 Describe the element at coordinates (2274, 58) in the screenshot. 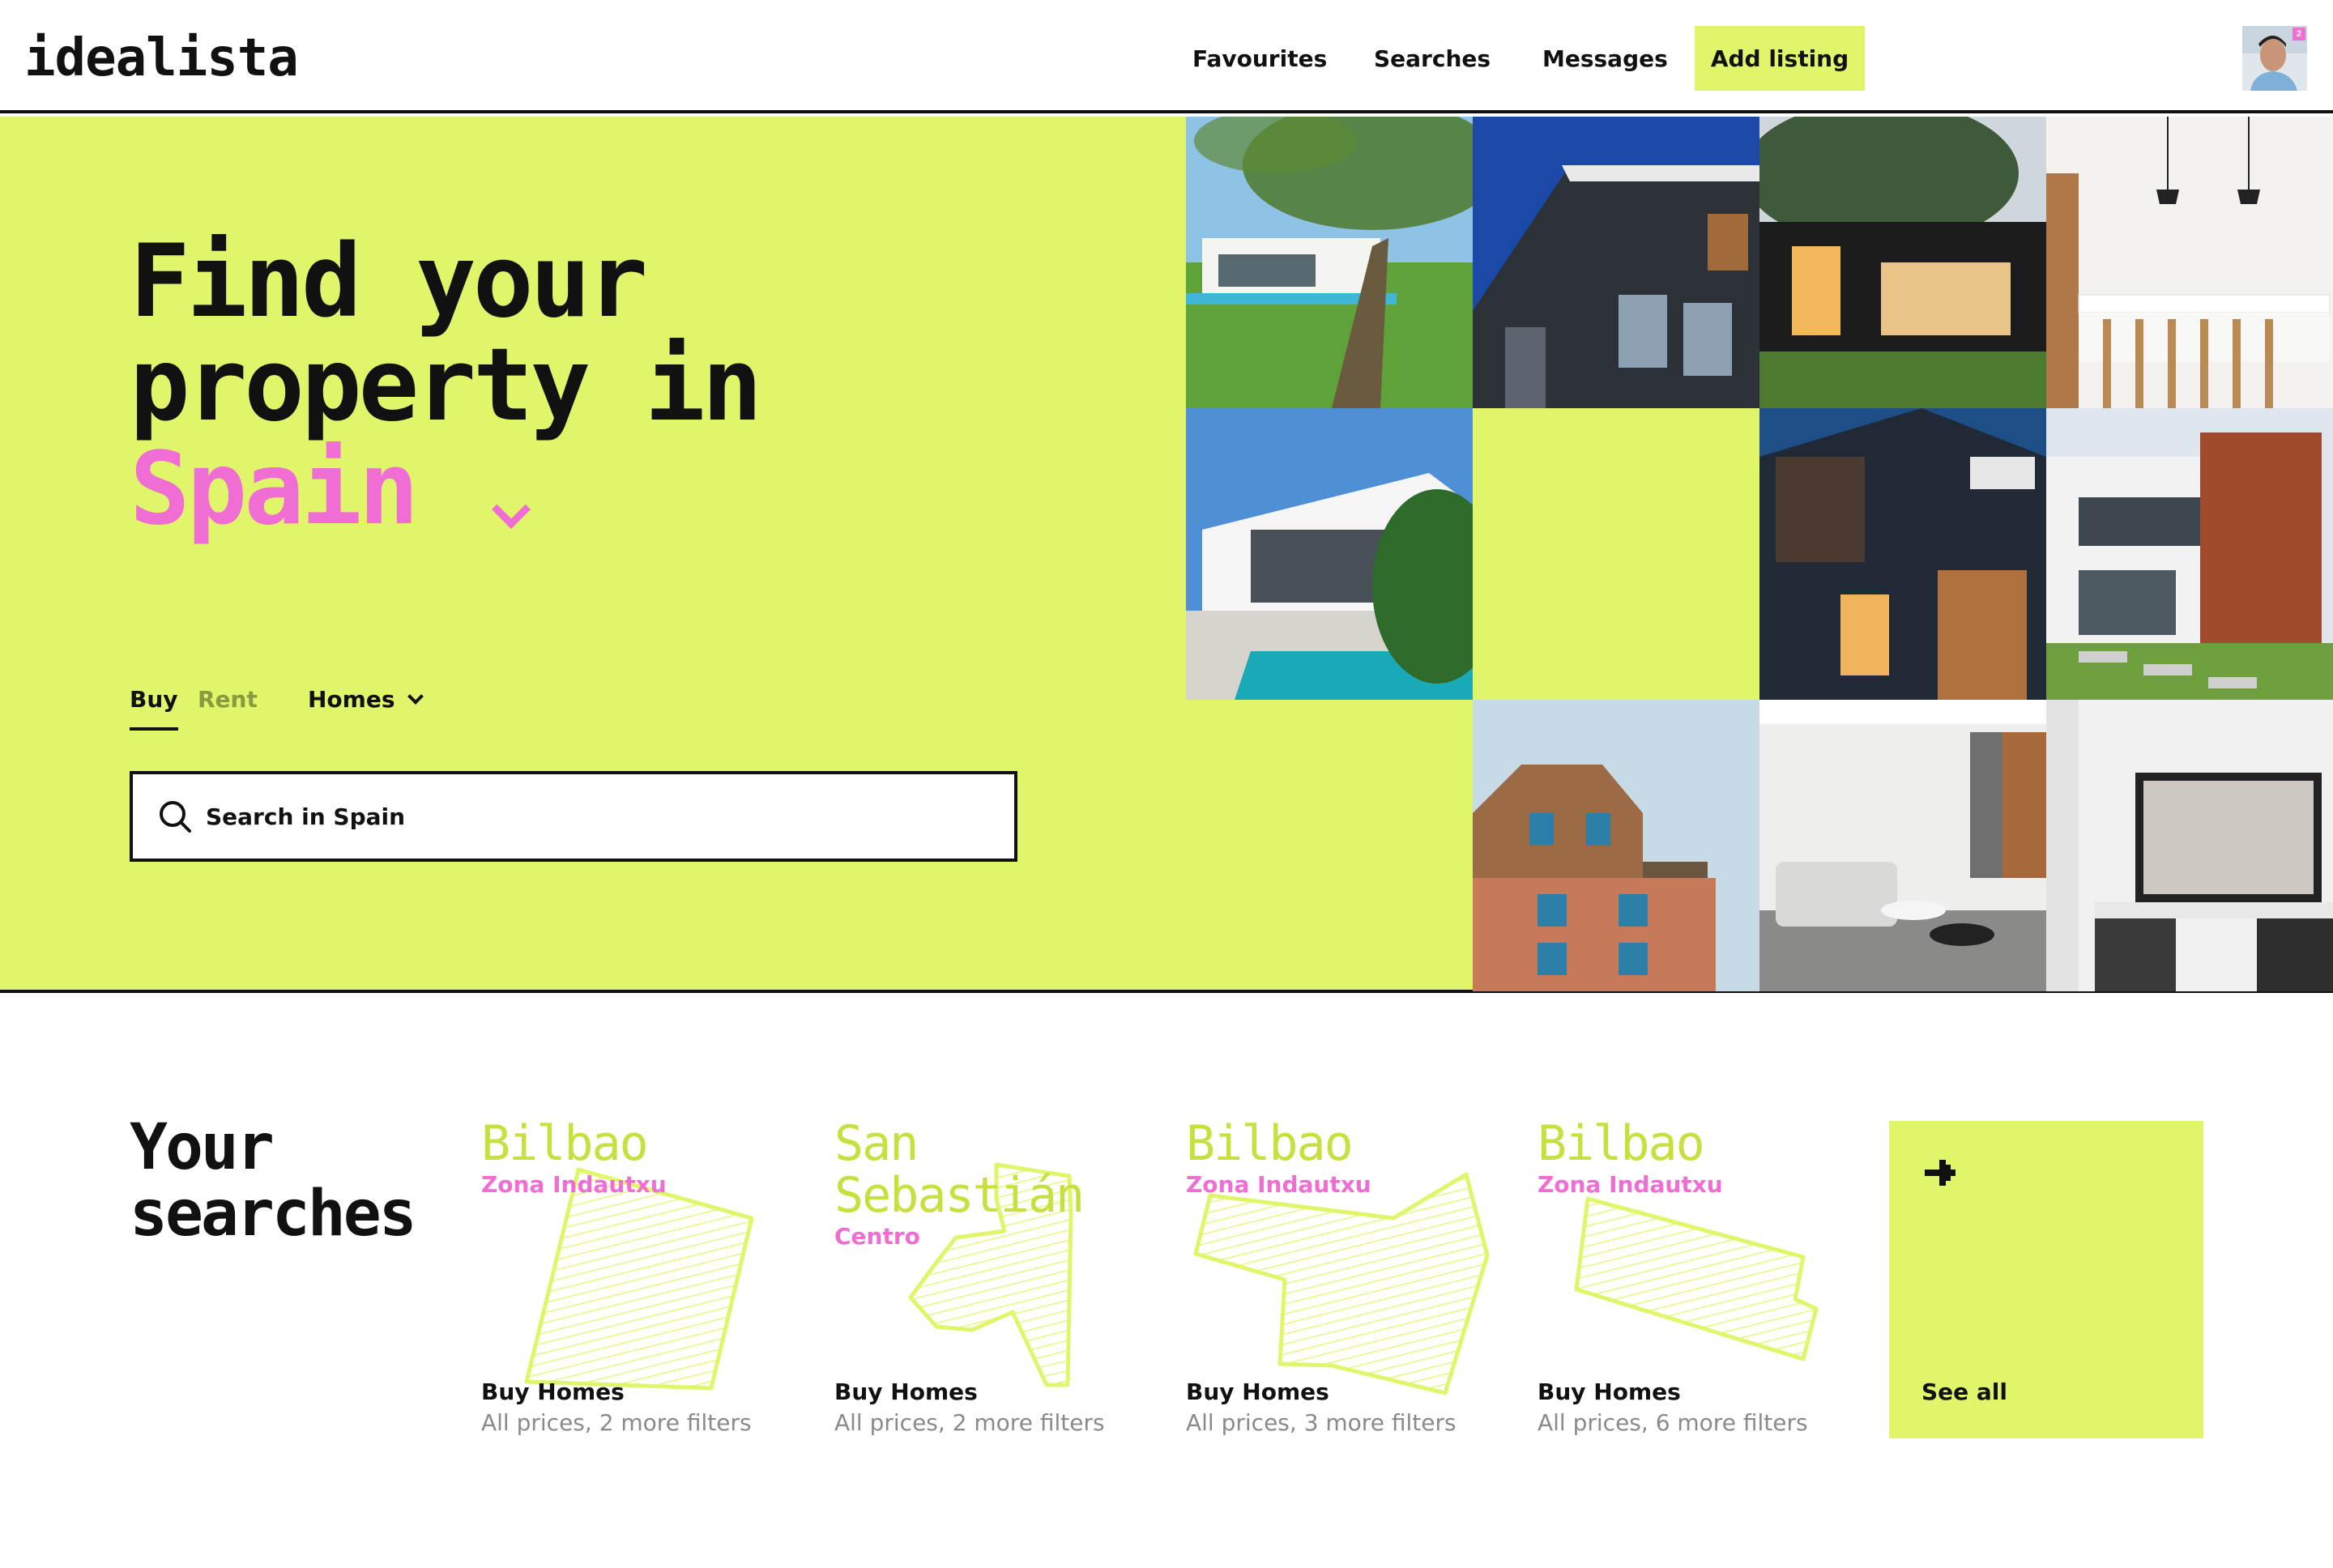

I see `avatar: 2` at that location.